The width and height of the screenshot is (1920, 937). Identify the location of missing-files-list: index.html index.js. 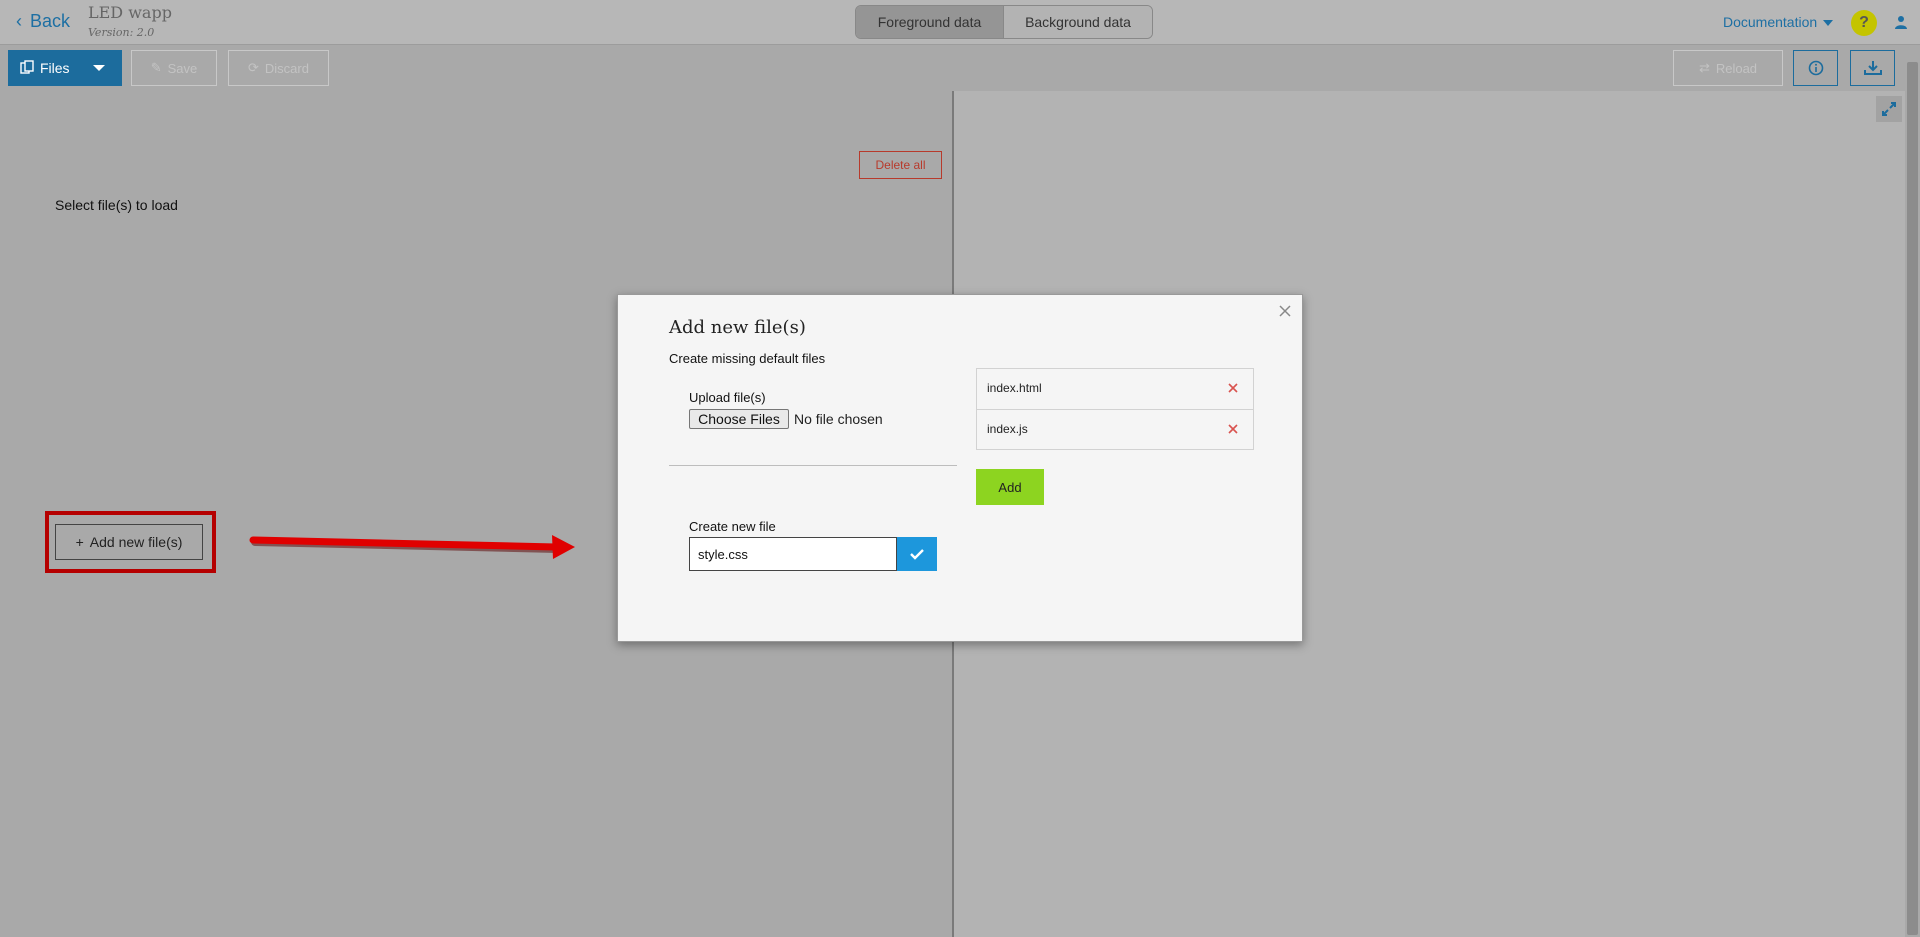
(1115, 409).